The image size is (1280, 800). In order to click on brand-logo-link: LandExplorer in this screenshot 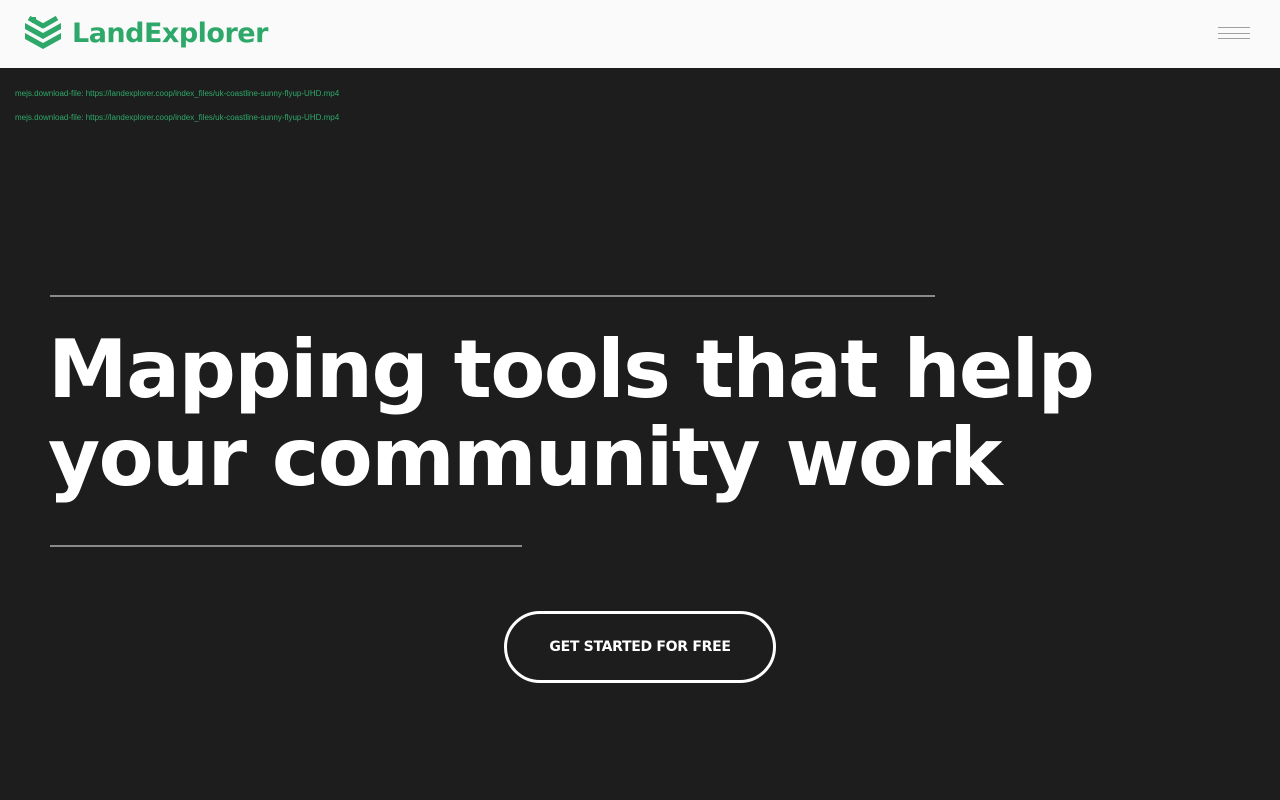, I will do `click(145, 33)`.